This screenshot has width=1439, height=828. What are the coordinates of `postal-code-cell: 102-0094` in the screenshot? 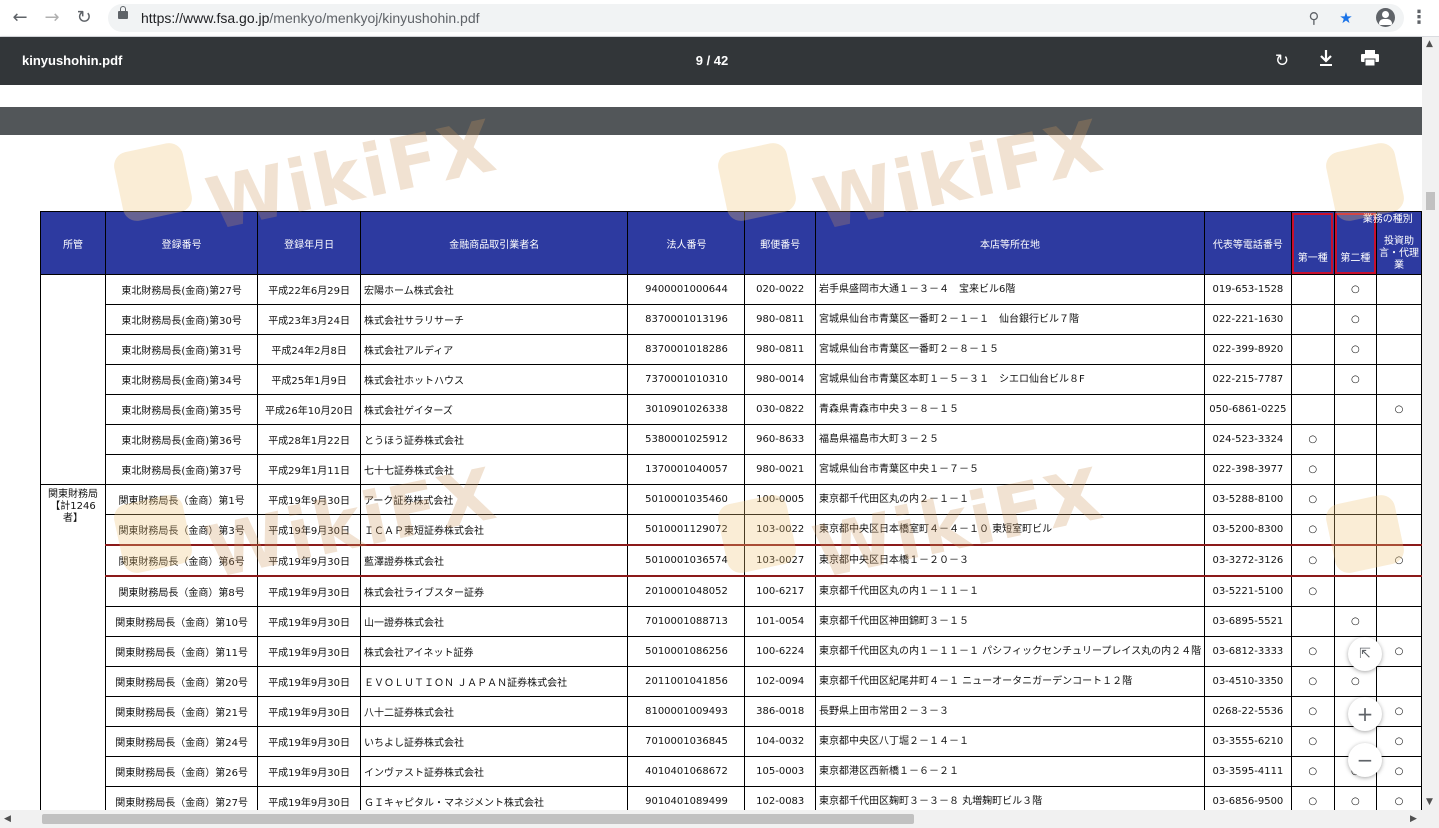 It's located at (780, 681).